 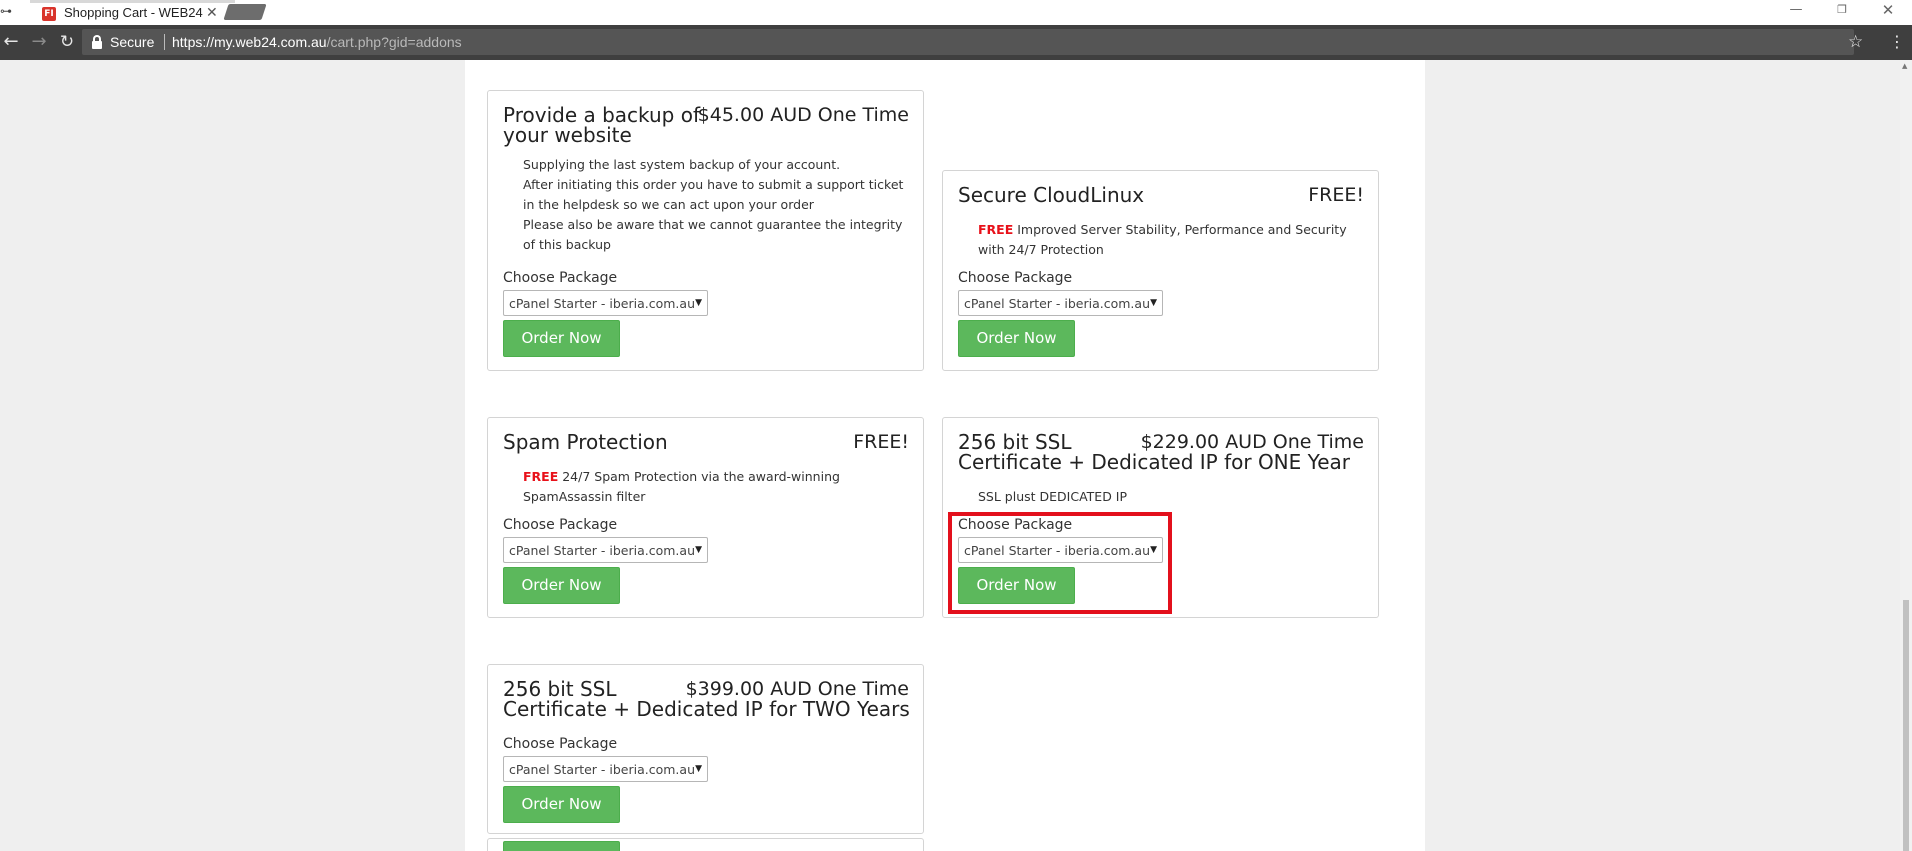 I want to click on address-separator, so click(x=164, y=42).